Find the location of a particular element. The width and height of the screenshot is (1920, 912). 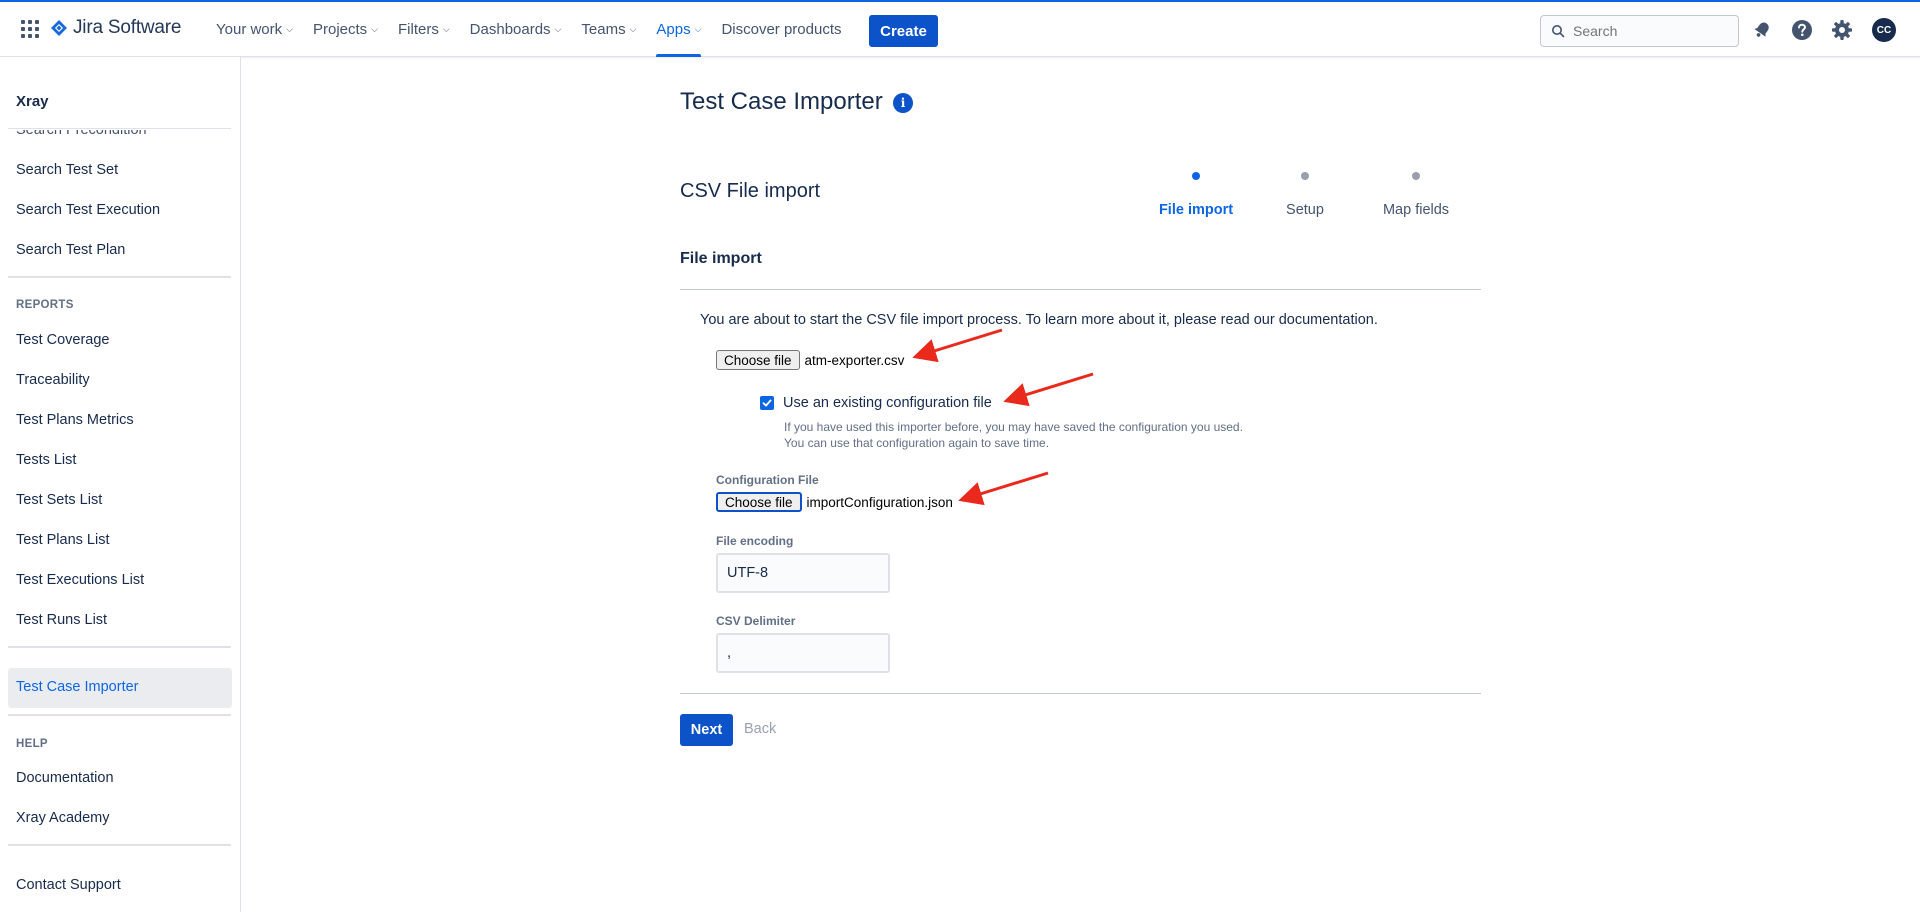

sidebar-item-test-coverage: Test Coverage is located at coordinates (63, 340).